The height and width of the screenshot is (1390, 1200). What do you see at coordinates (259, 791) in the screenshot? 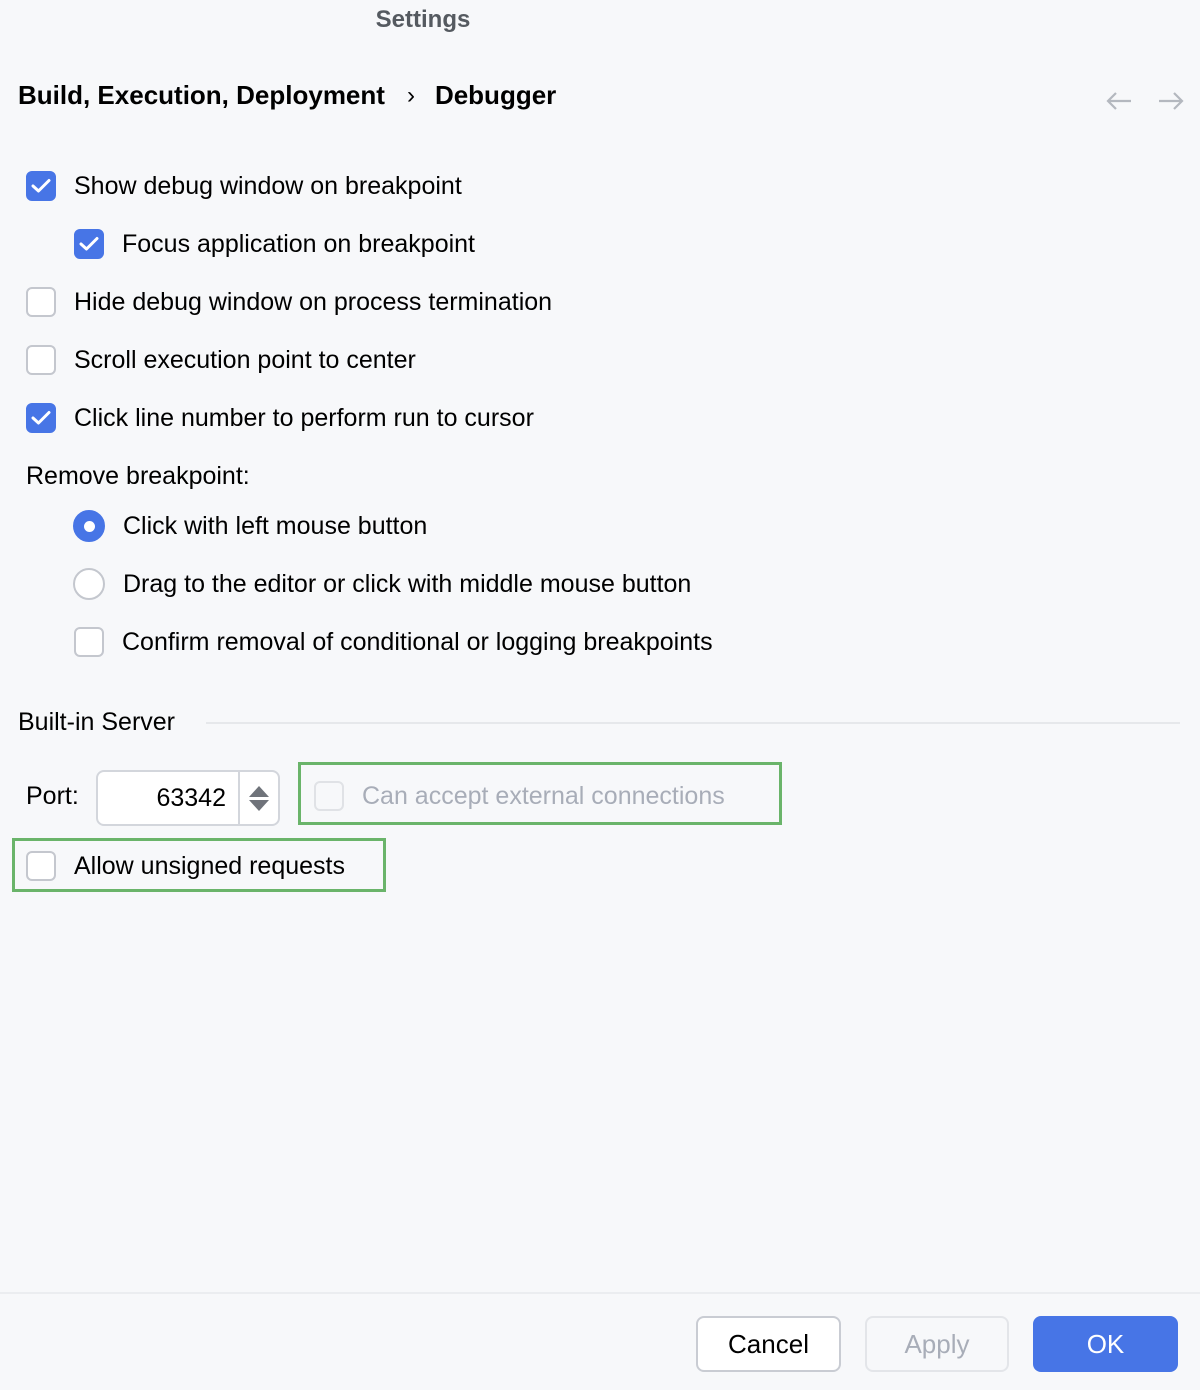
I see `increment-icon` at bounding box center [259, 791].